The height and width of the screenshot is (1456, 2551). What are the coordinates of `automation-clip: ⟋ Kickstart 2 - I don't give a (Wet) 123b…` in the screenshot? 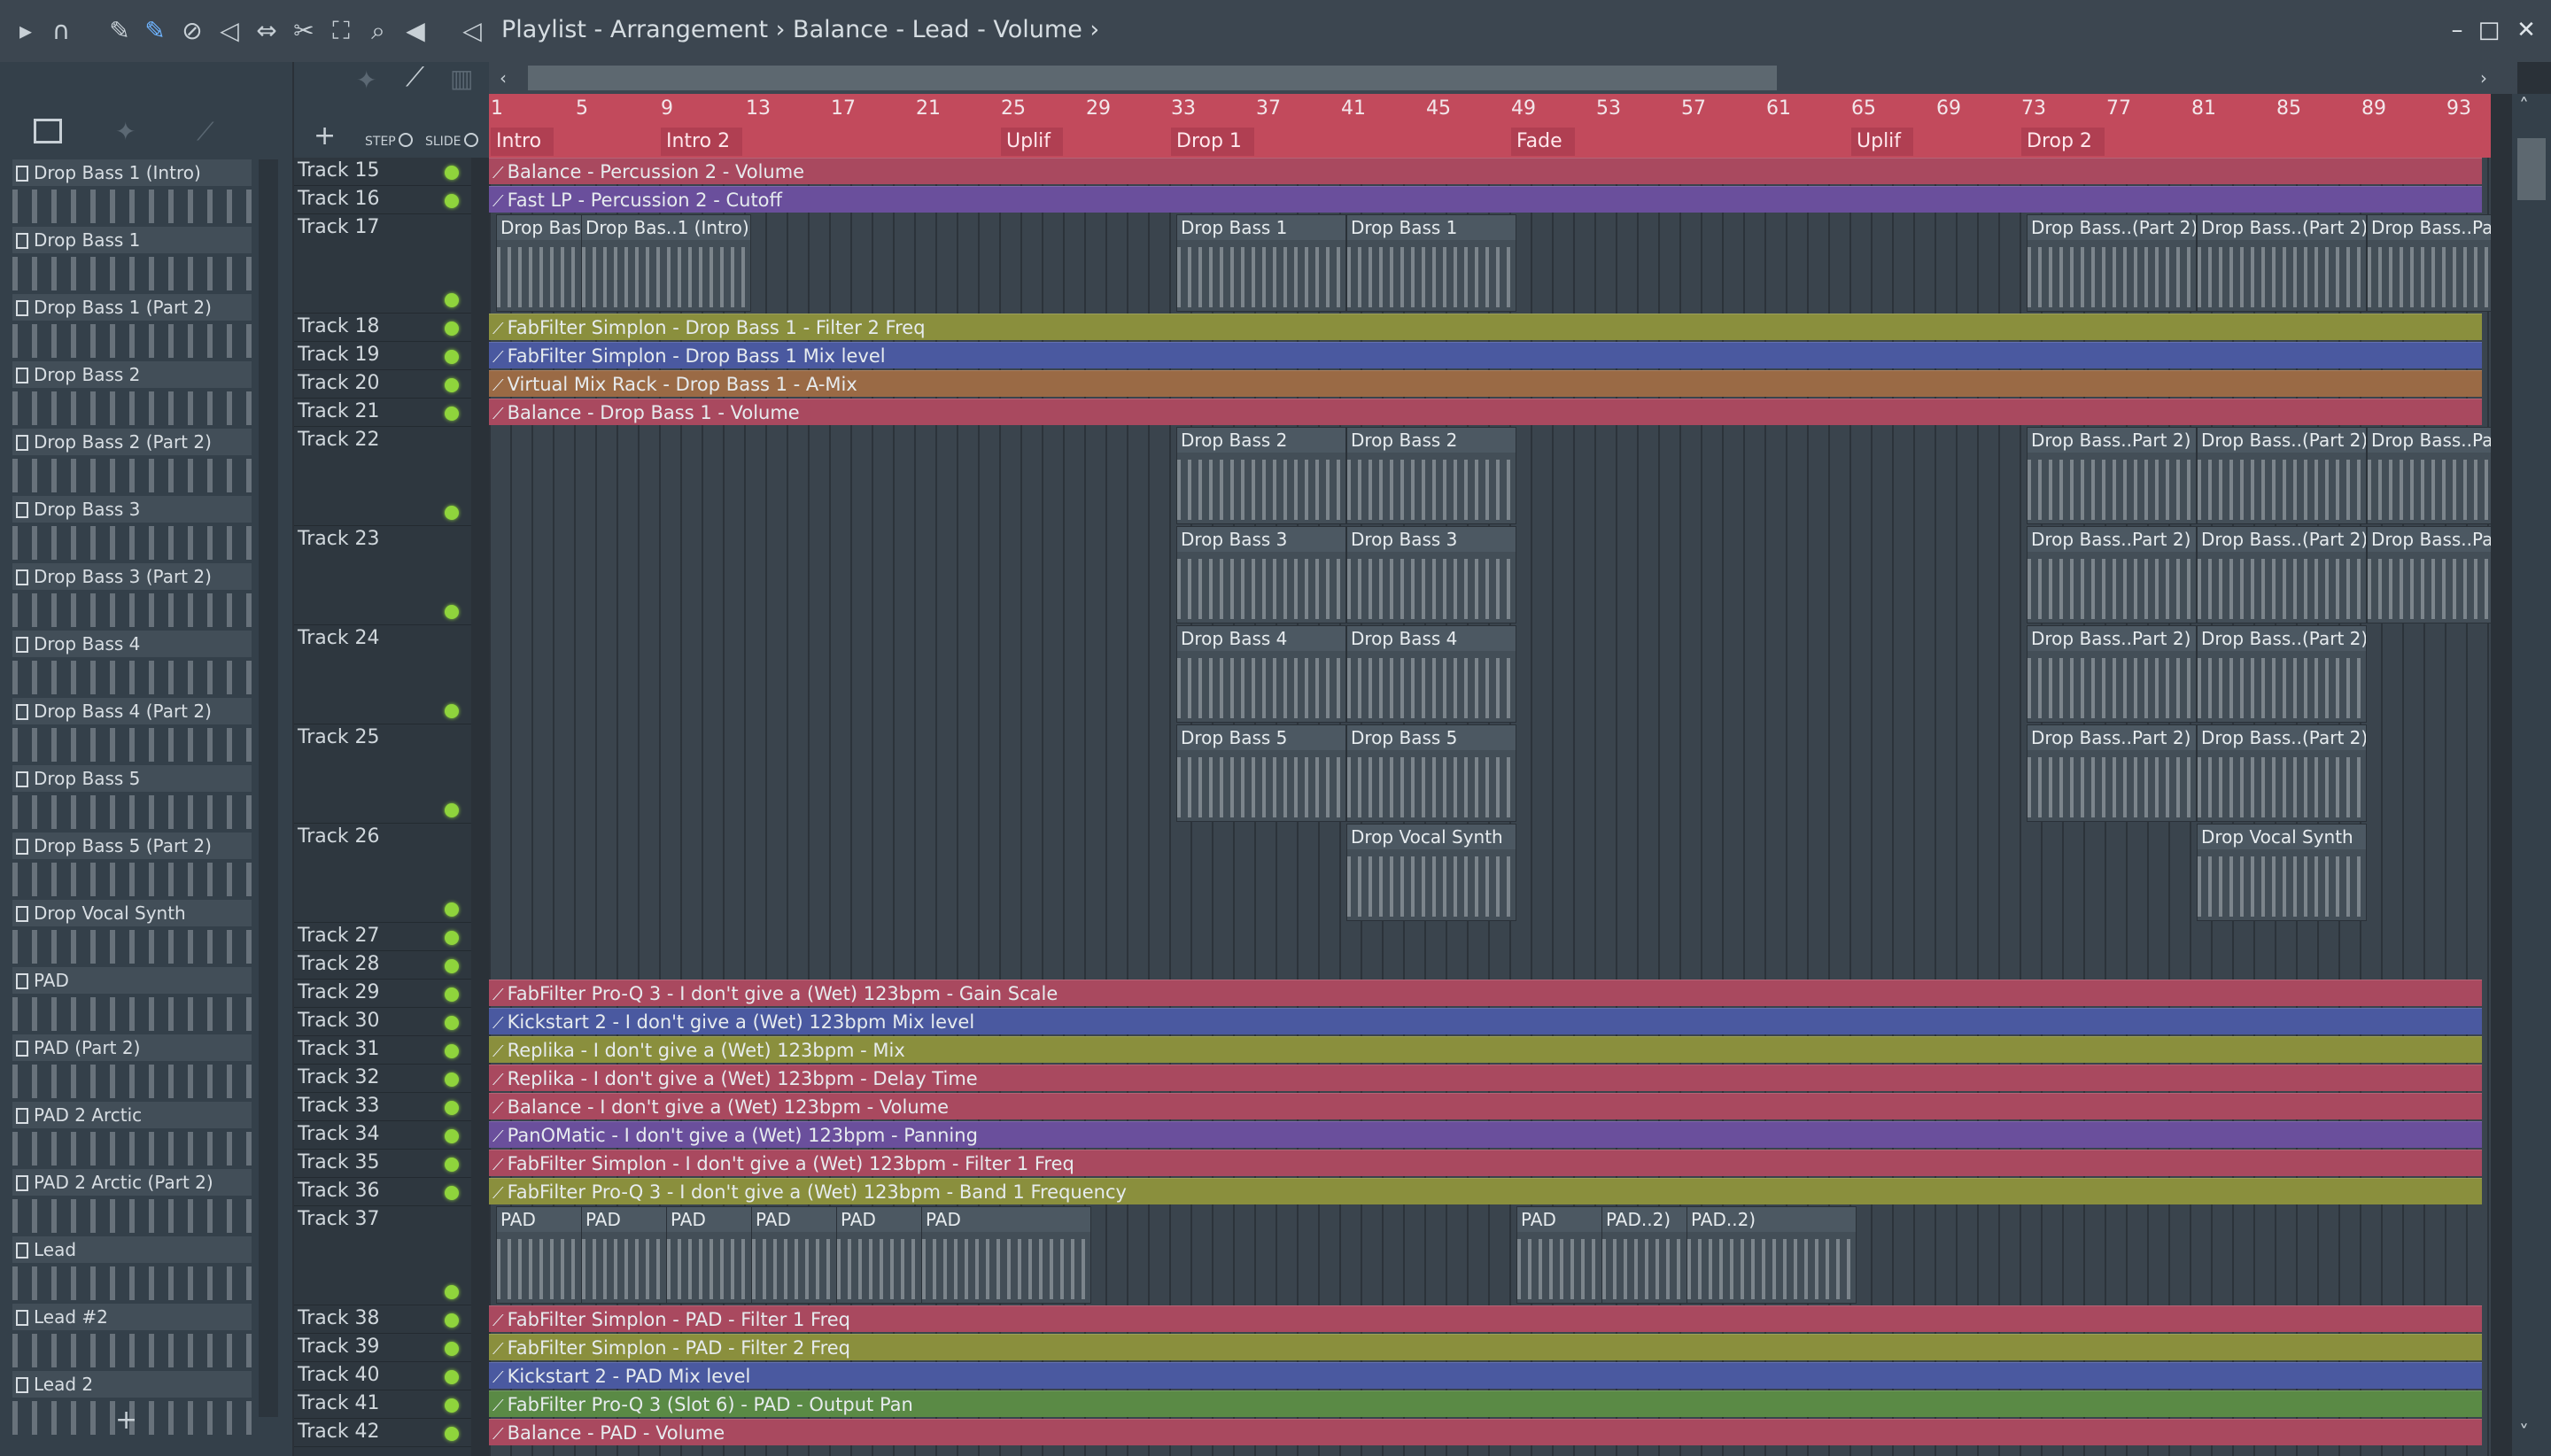 It's located at (1485, 1021).